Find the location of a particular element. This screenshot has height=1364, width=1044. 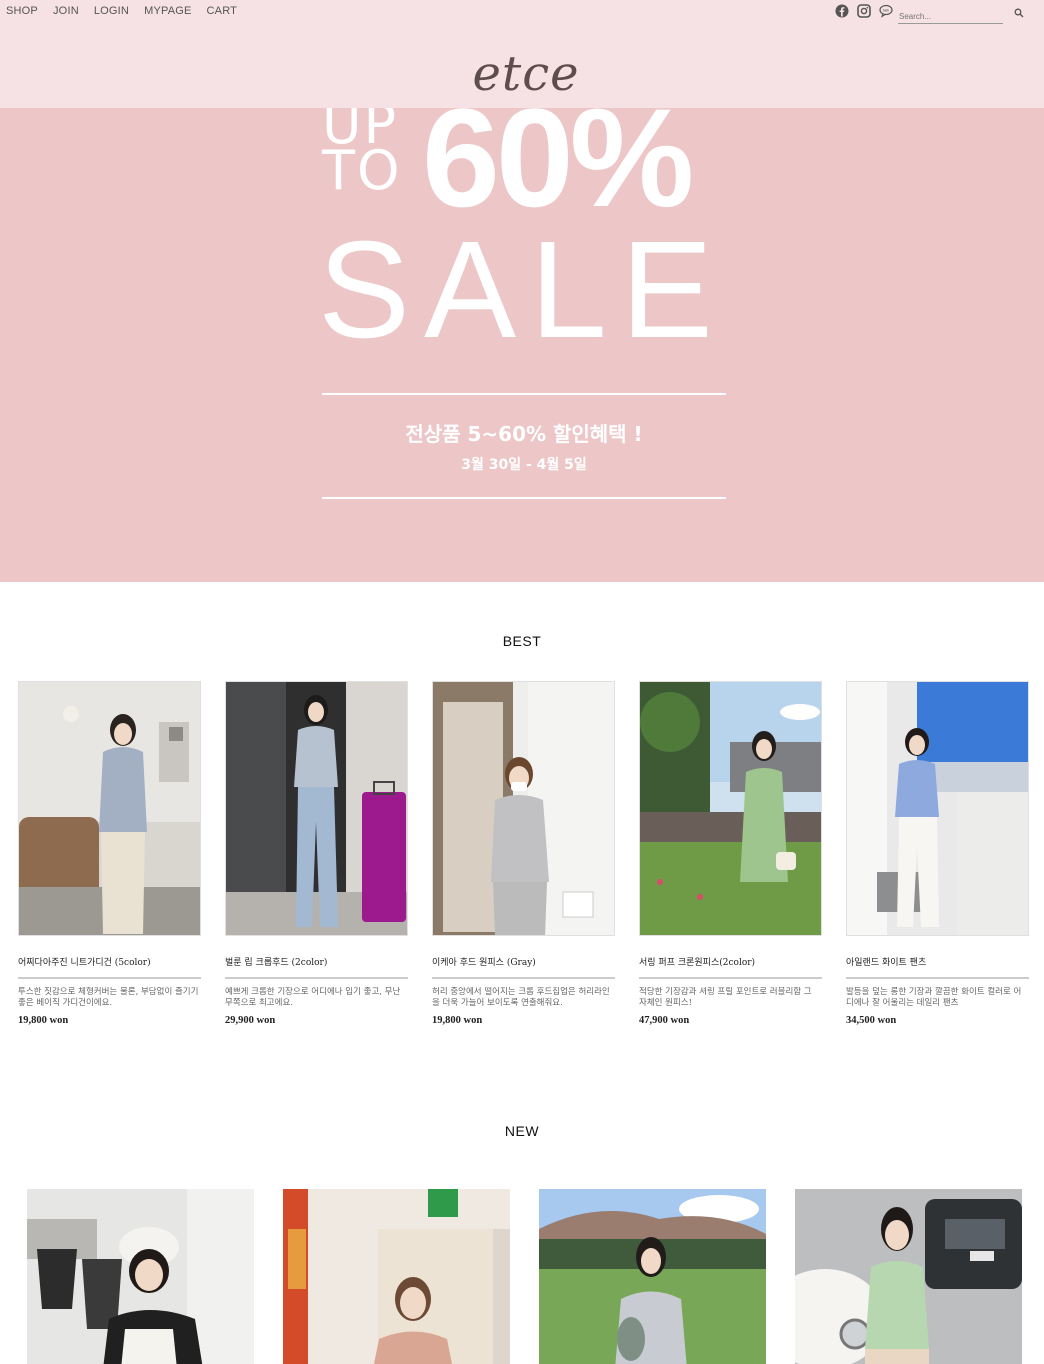

hero-percent: 60% is located at coordinates (558, 172).